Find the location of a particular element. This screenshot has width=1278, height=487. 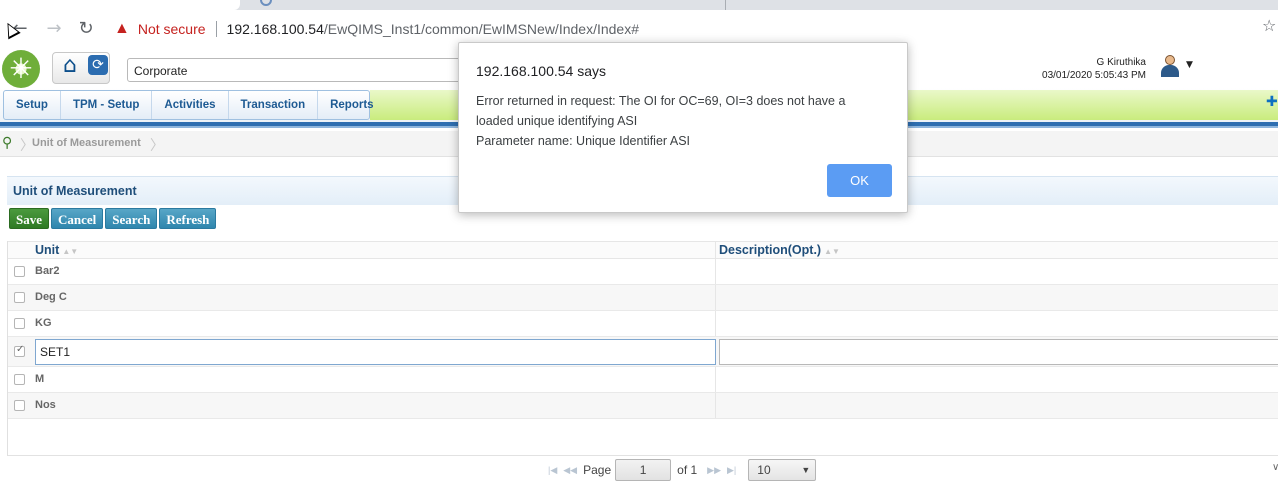

table-row-editing: SET1 is located at coordinates (643, 352).